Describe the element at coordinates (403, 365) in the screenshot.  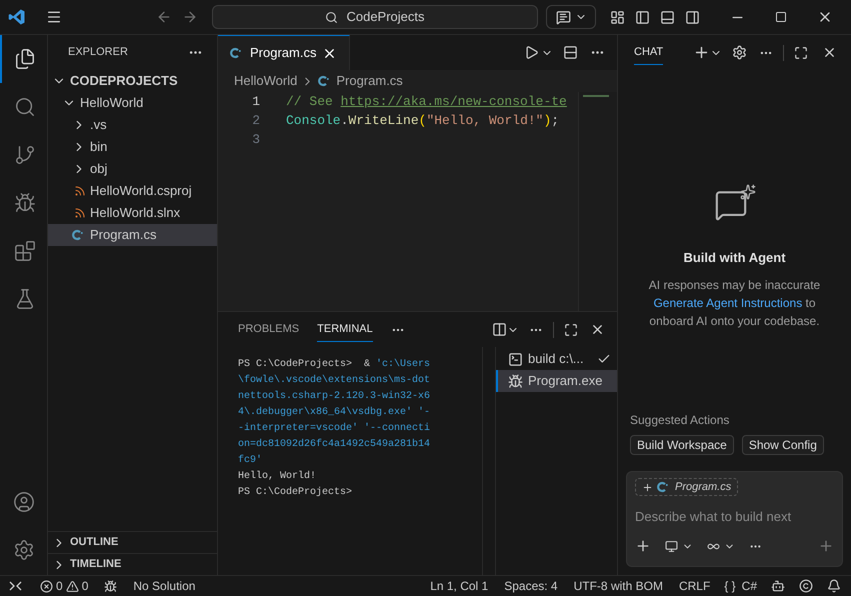
I see `terminal-text: 'c:\Users` at that location.